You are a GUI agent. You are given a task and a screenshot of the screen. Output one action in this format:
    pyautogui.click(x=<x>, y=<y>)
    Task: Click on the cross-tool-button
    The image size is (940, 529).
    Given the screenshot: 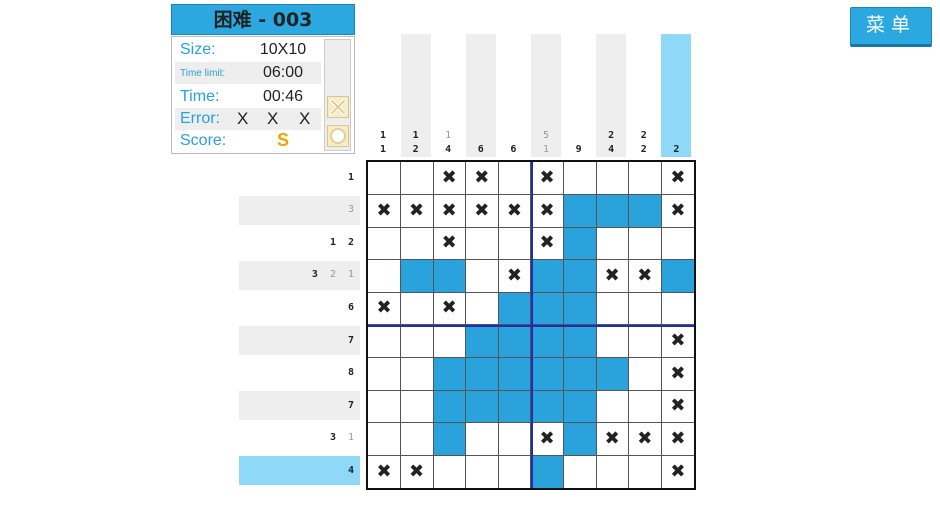 What is the action you would take?
    pyautogui.click(x=338, y=107)
    